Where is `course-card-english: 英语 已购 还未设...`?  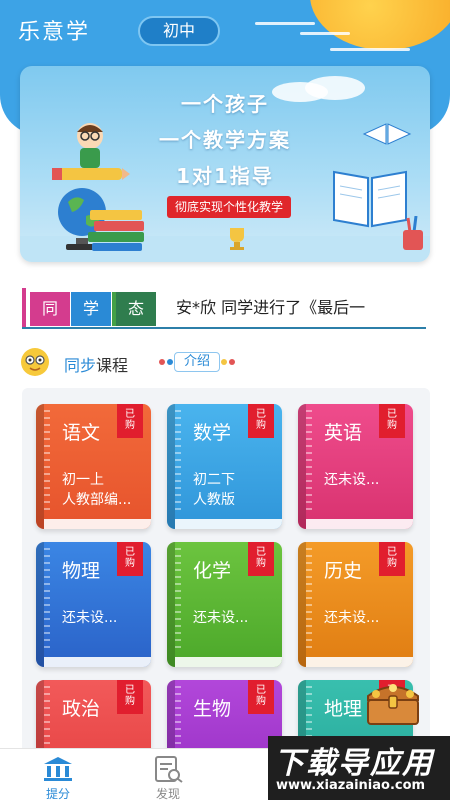
course-card-english: 英语 已购 还未设... is located at coordinates (355, 466).